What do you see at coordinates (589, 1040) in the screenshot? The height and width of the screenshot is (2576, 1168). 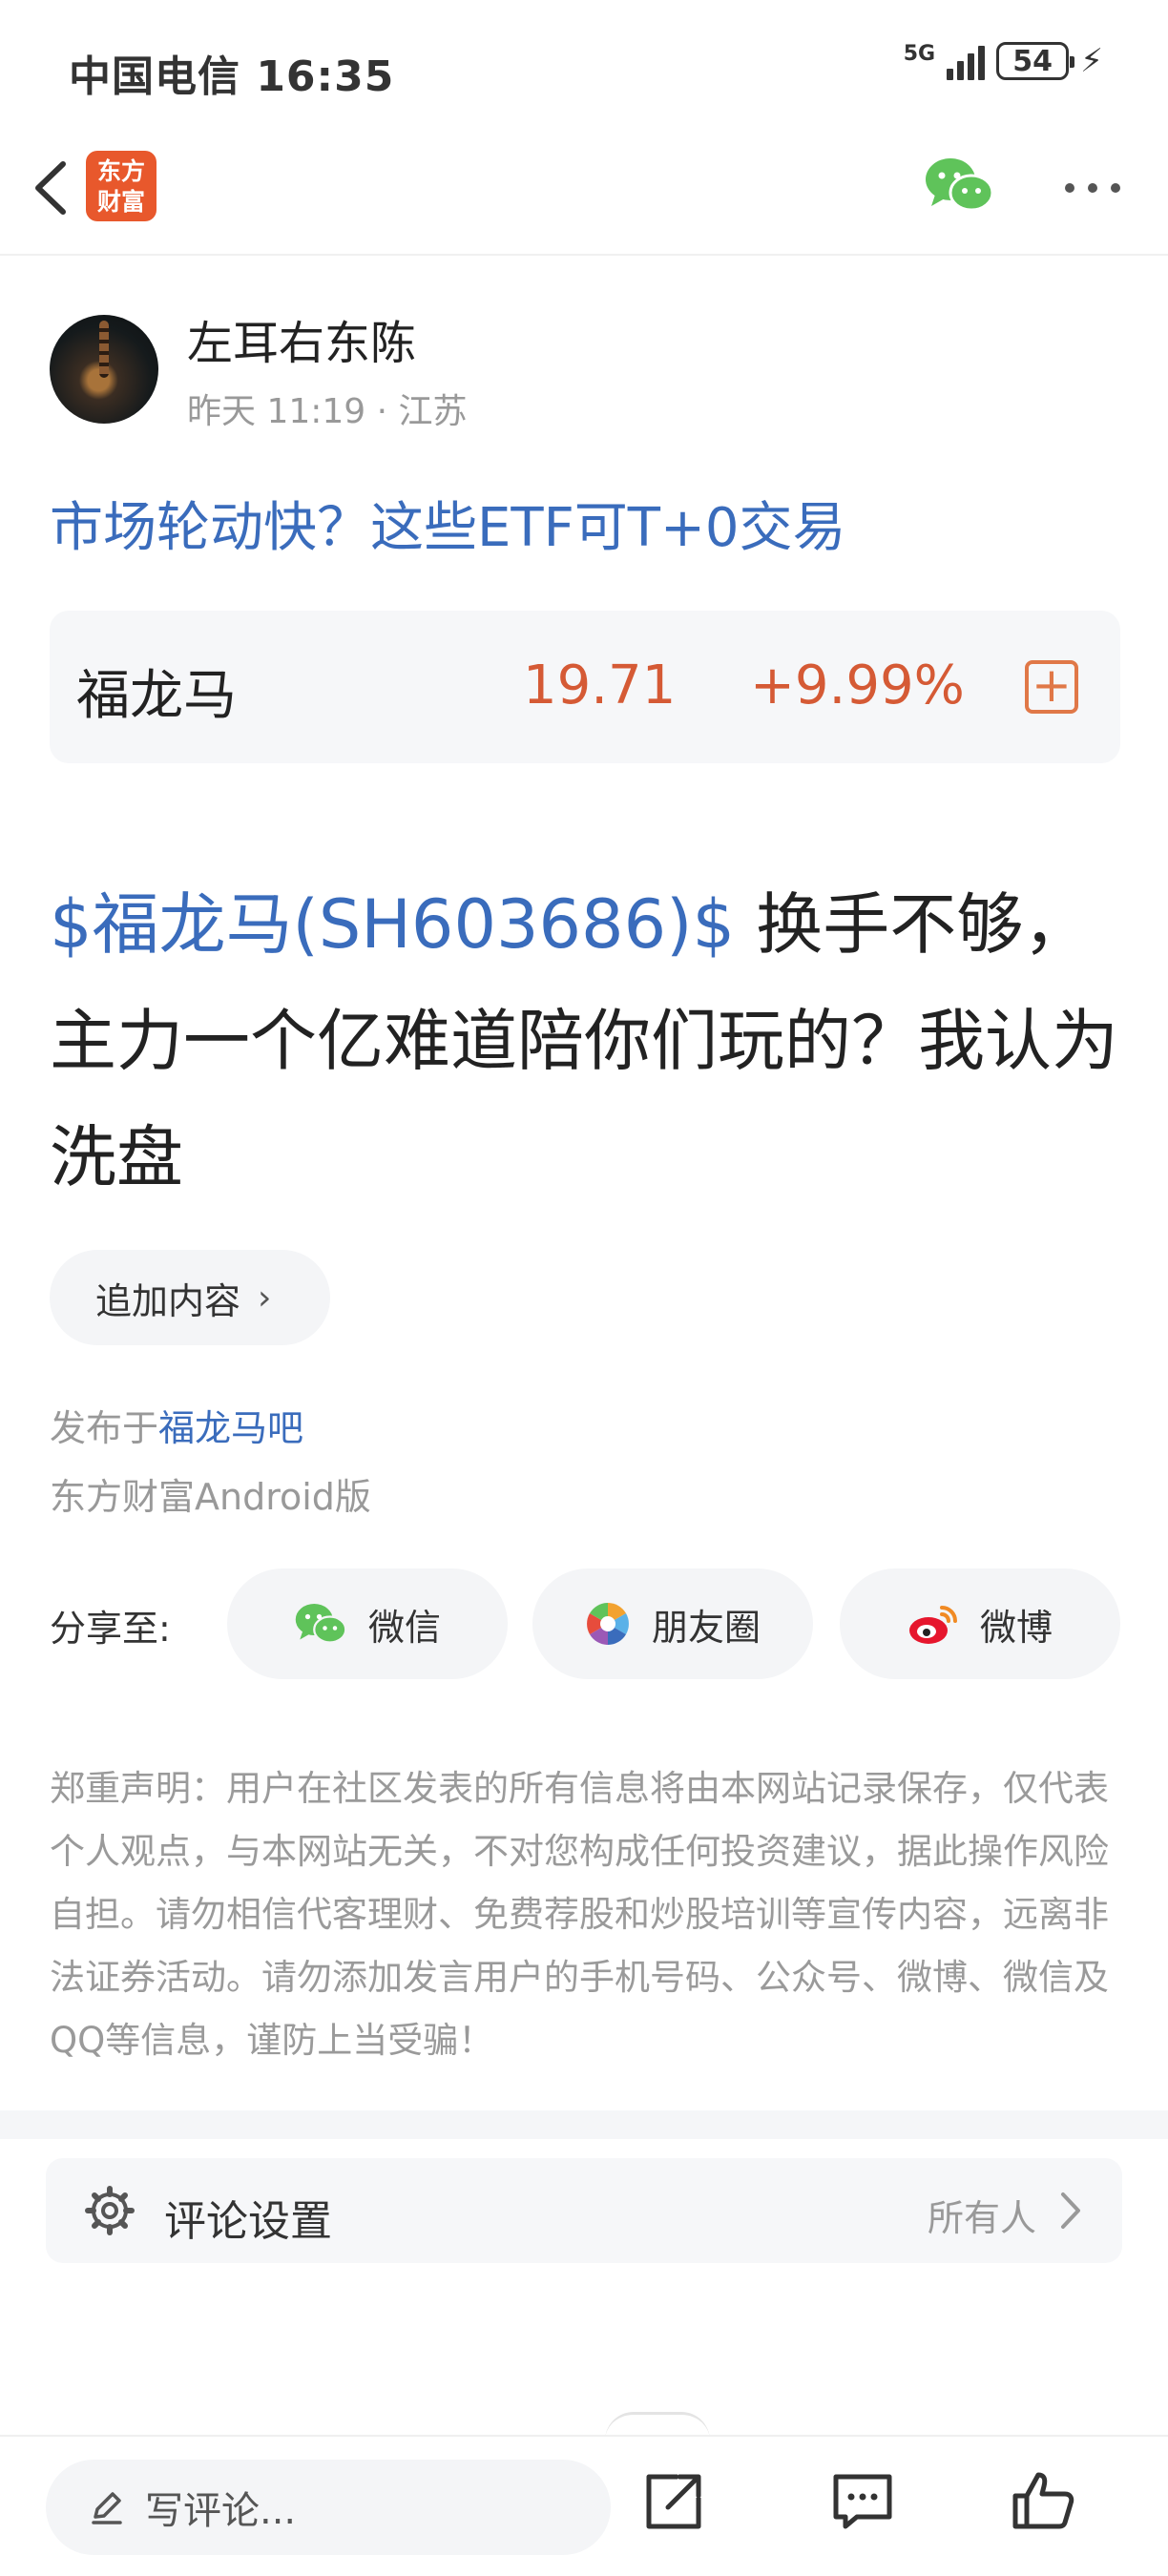 I see `post-body: $福龙马(SH603686)$ 换手不够，主力一个亿难道陪你们玩的？我认为洗盘` at bounding box center [589, 1040].